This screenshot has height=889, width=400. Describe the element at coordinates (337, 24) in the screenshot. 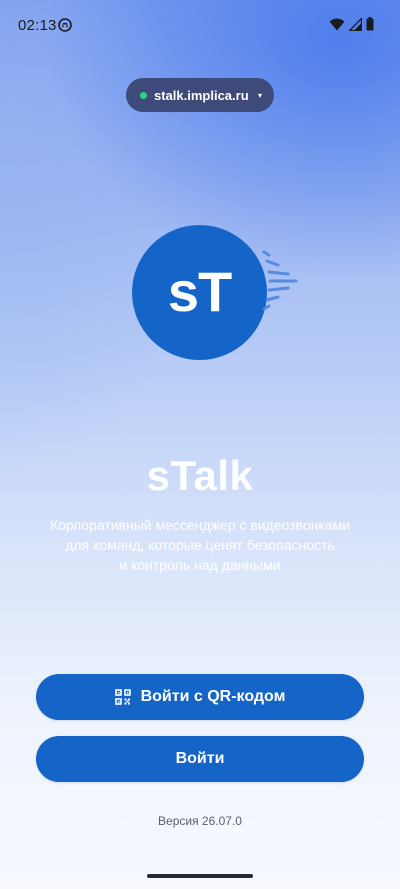

I see `wifi-icon` at that location.